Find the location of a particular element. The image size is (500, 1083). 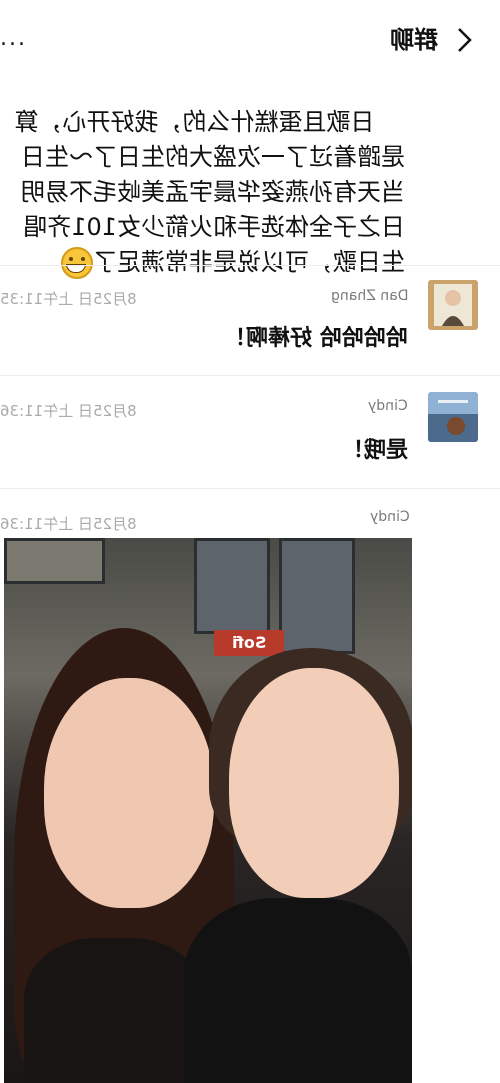

chat-title: 群聊 is located at coordinates (414, 40).